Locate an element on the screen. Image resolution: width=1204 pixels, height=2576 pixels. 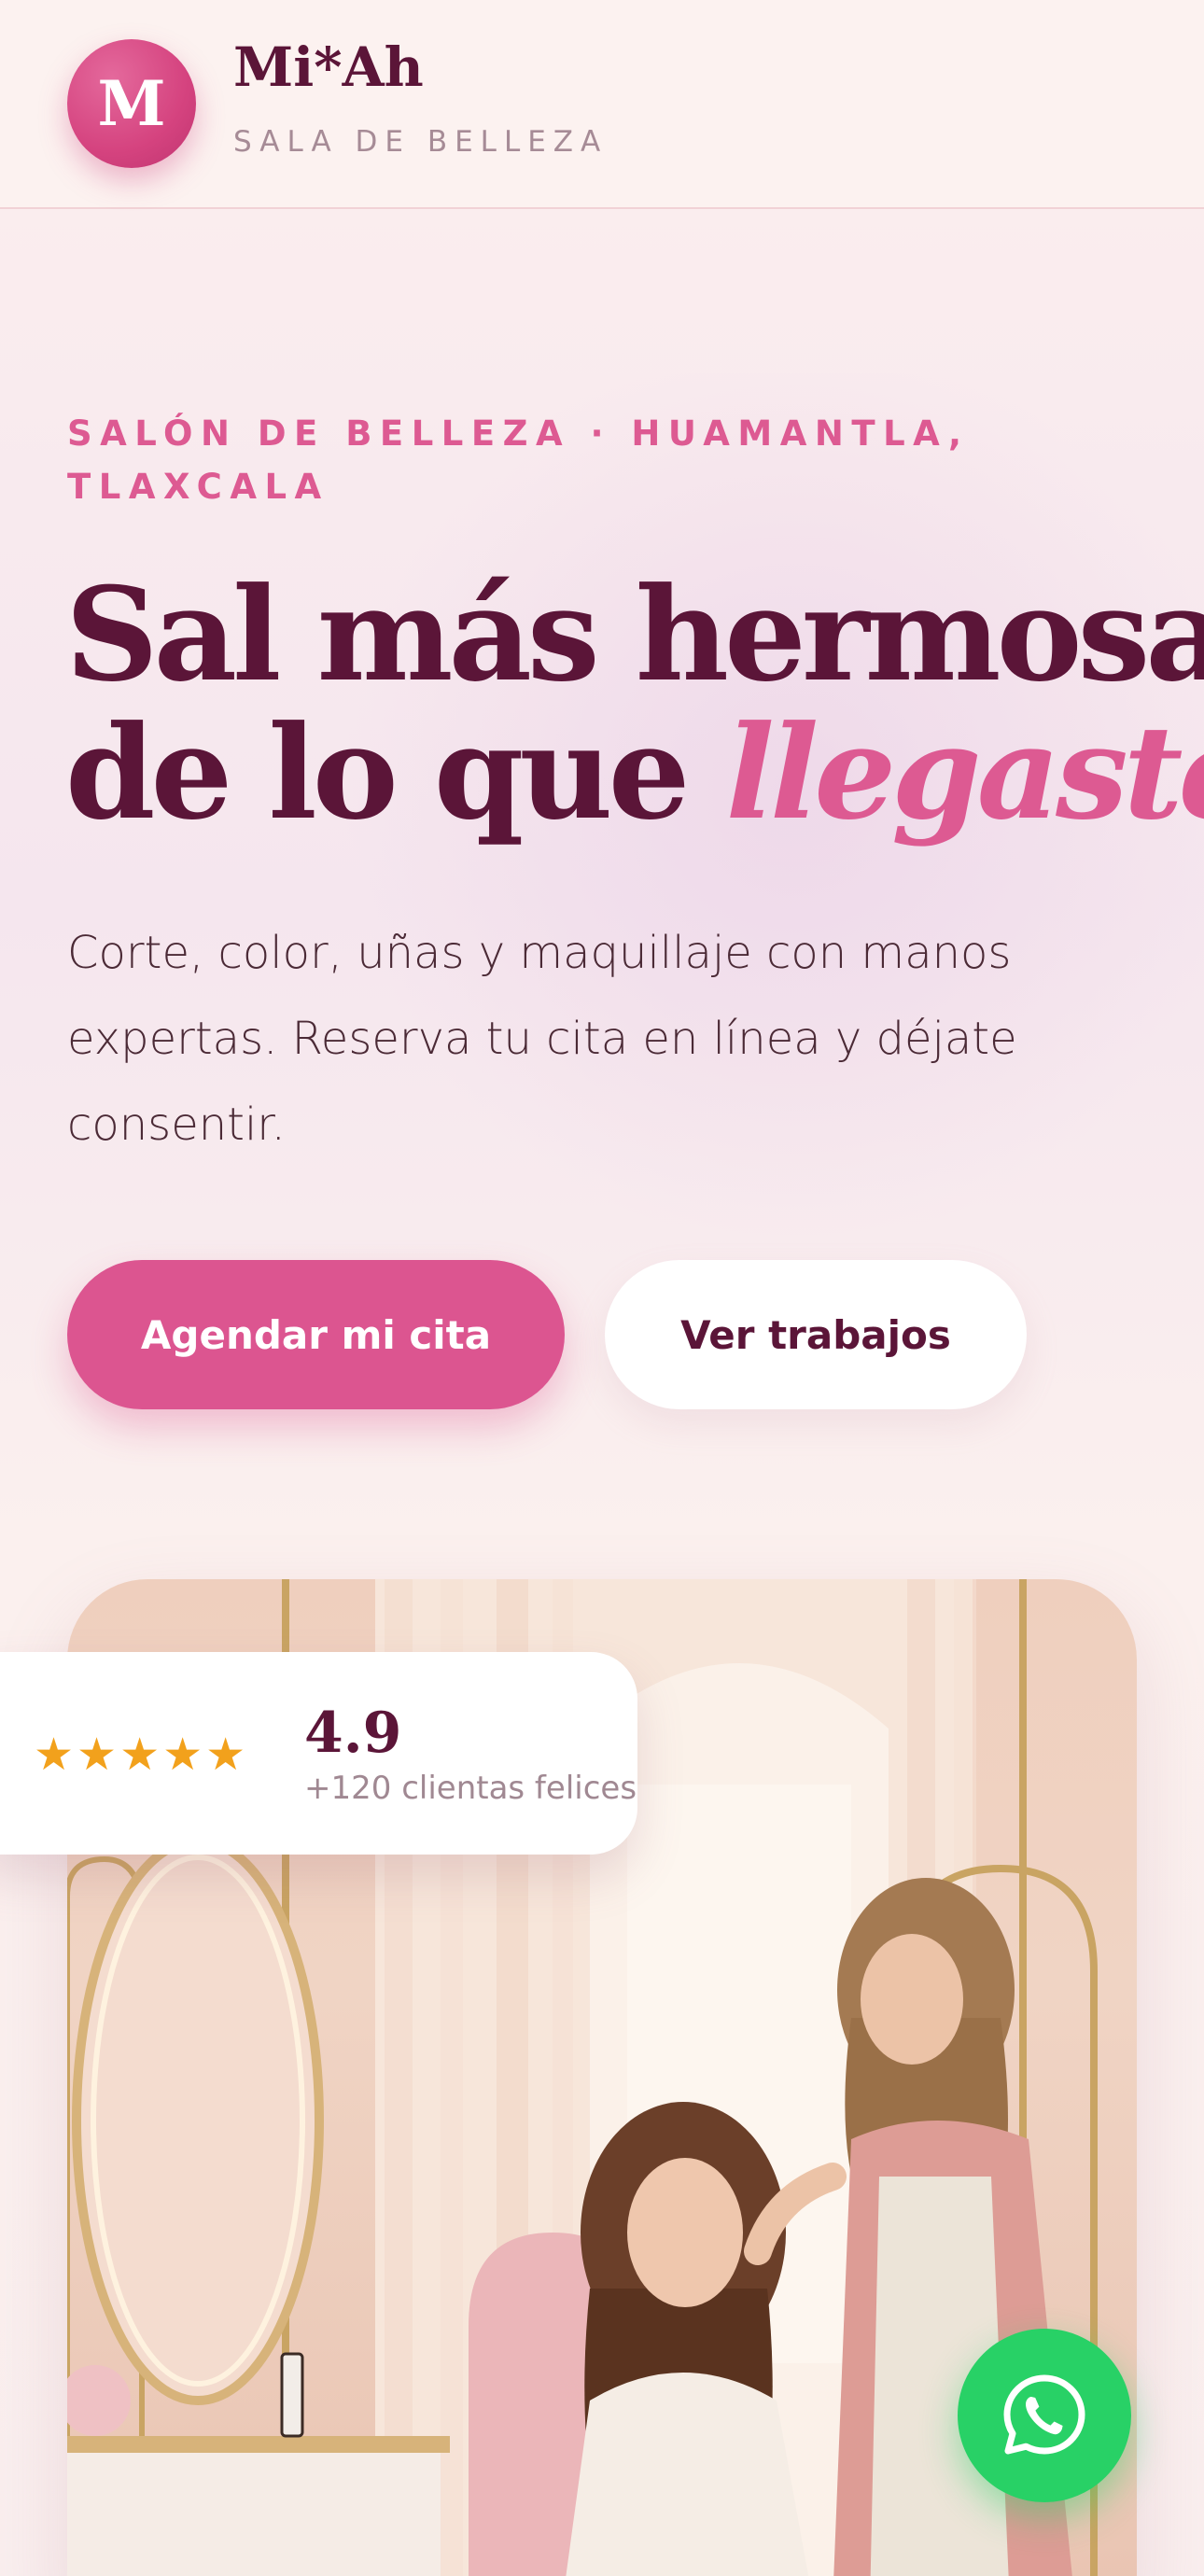
whatsapp-button is located at coordinates (1044, 2415).